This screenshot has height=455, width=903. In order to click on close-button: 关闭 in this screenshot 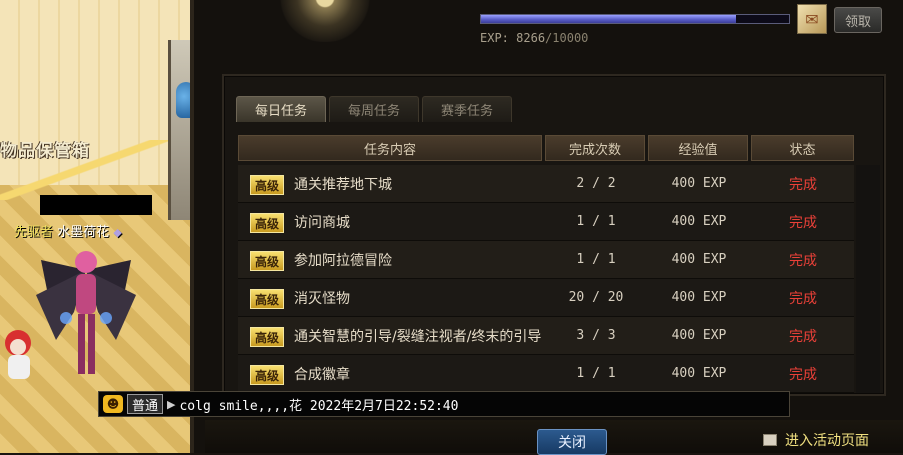, I will do `click(572, 442)`.